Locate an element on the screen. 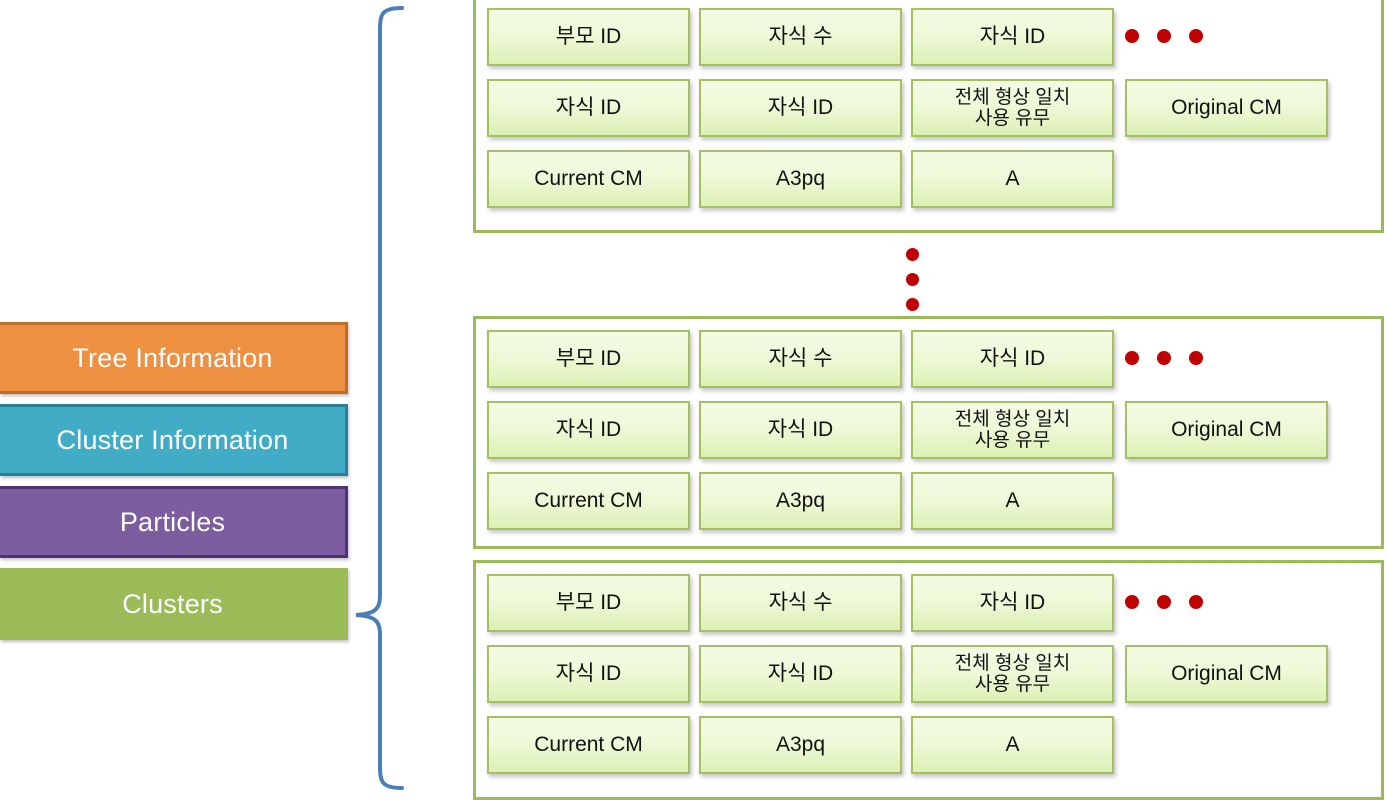 The height and width of the screenshot is (800, 1388). sidebar-item-cluster-information: Cluster Information is located at coordinates (174, 440).